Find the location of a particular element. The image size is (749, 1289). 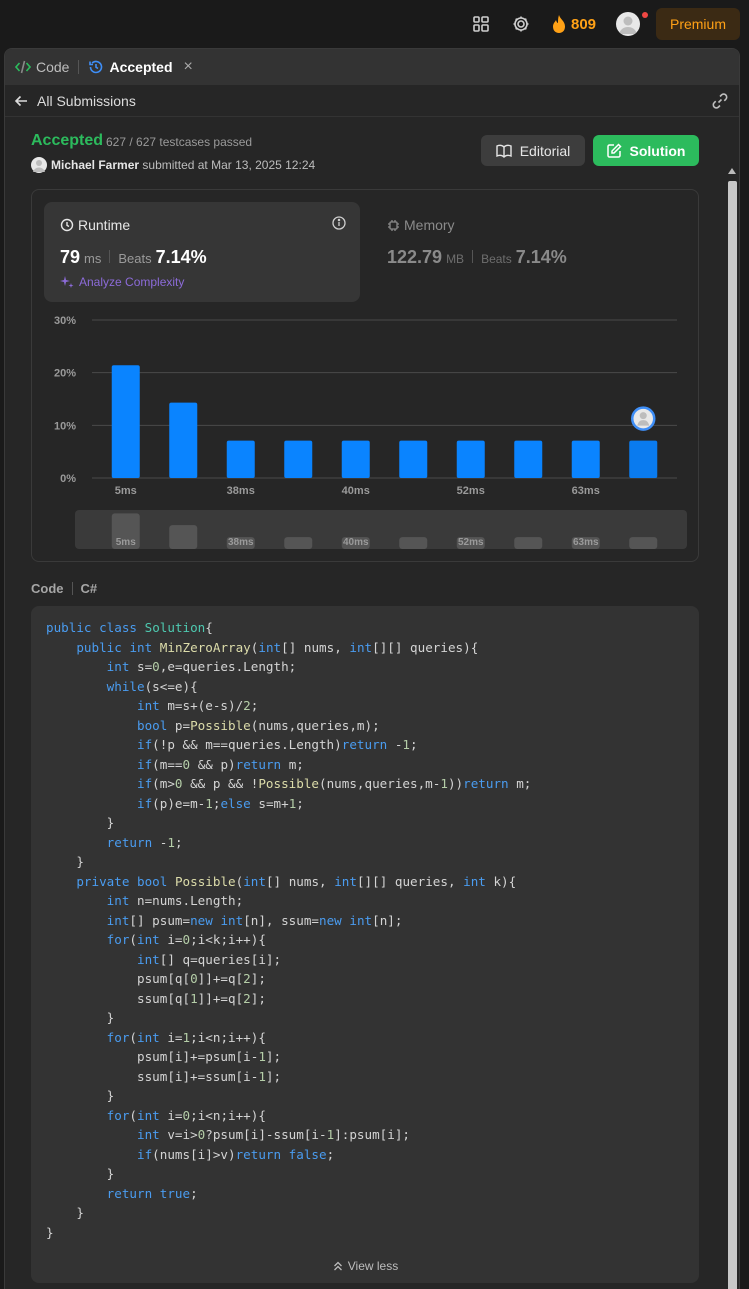

premium-button: Premium is located at coordinates (698, 24).